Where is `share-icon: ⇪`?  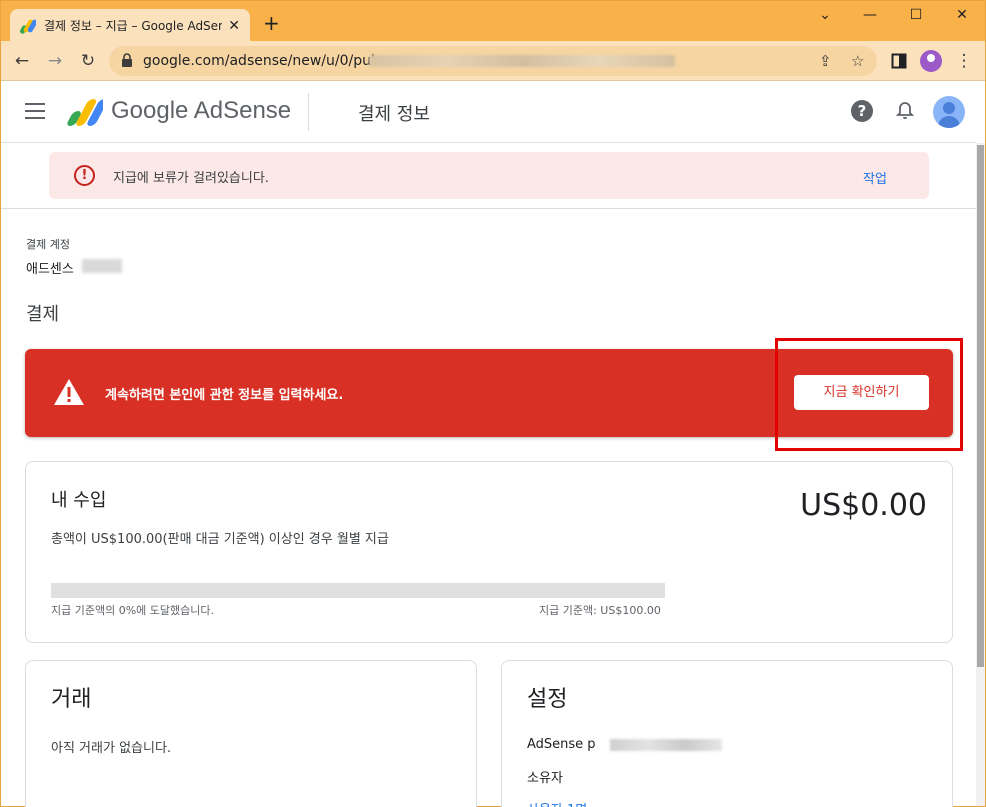
share-icon: ⇪ is located at coordinates (825, 61).